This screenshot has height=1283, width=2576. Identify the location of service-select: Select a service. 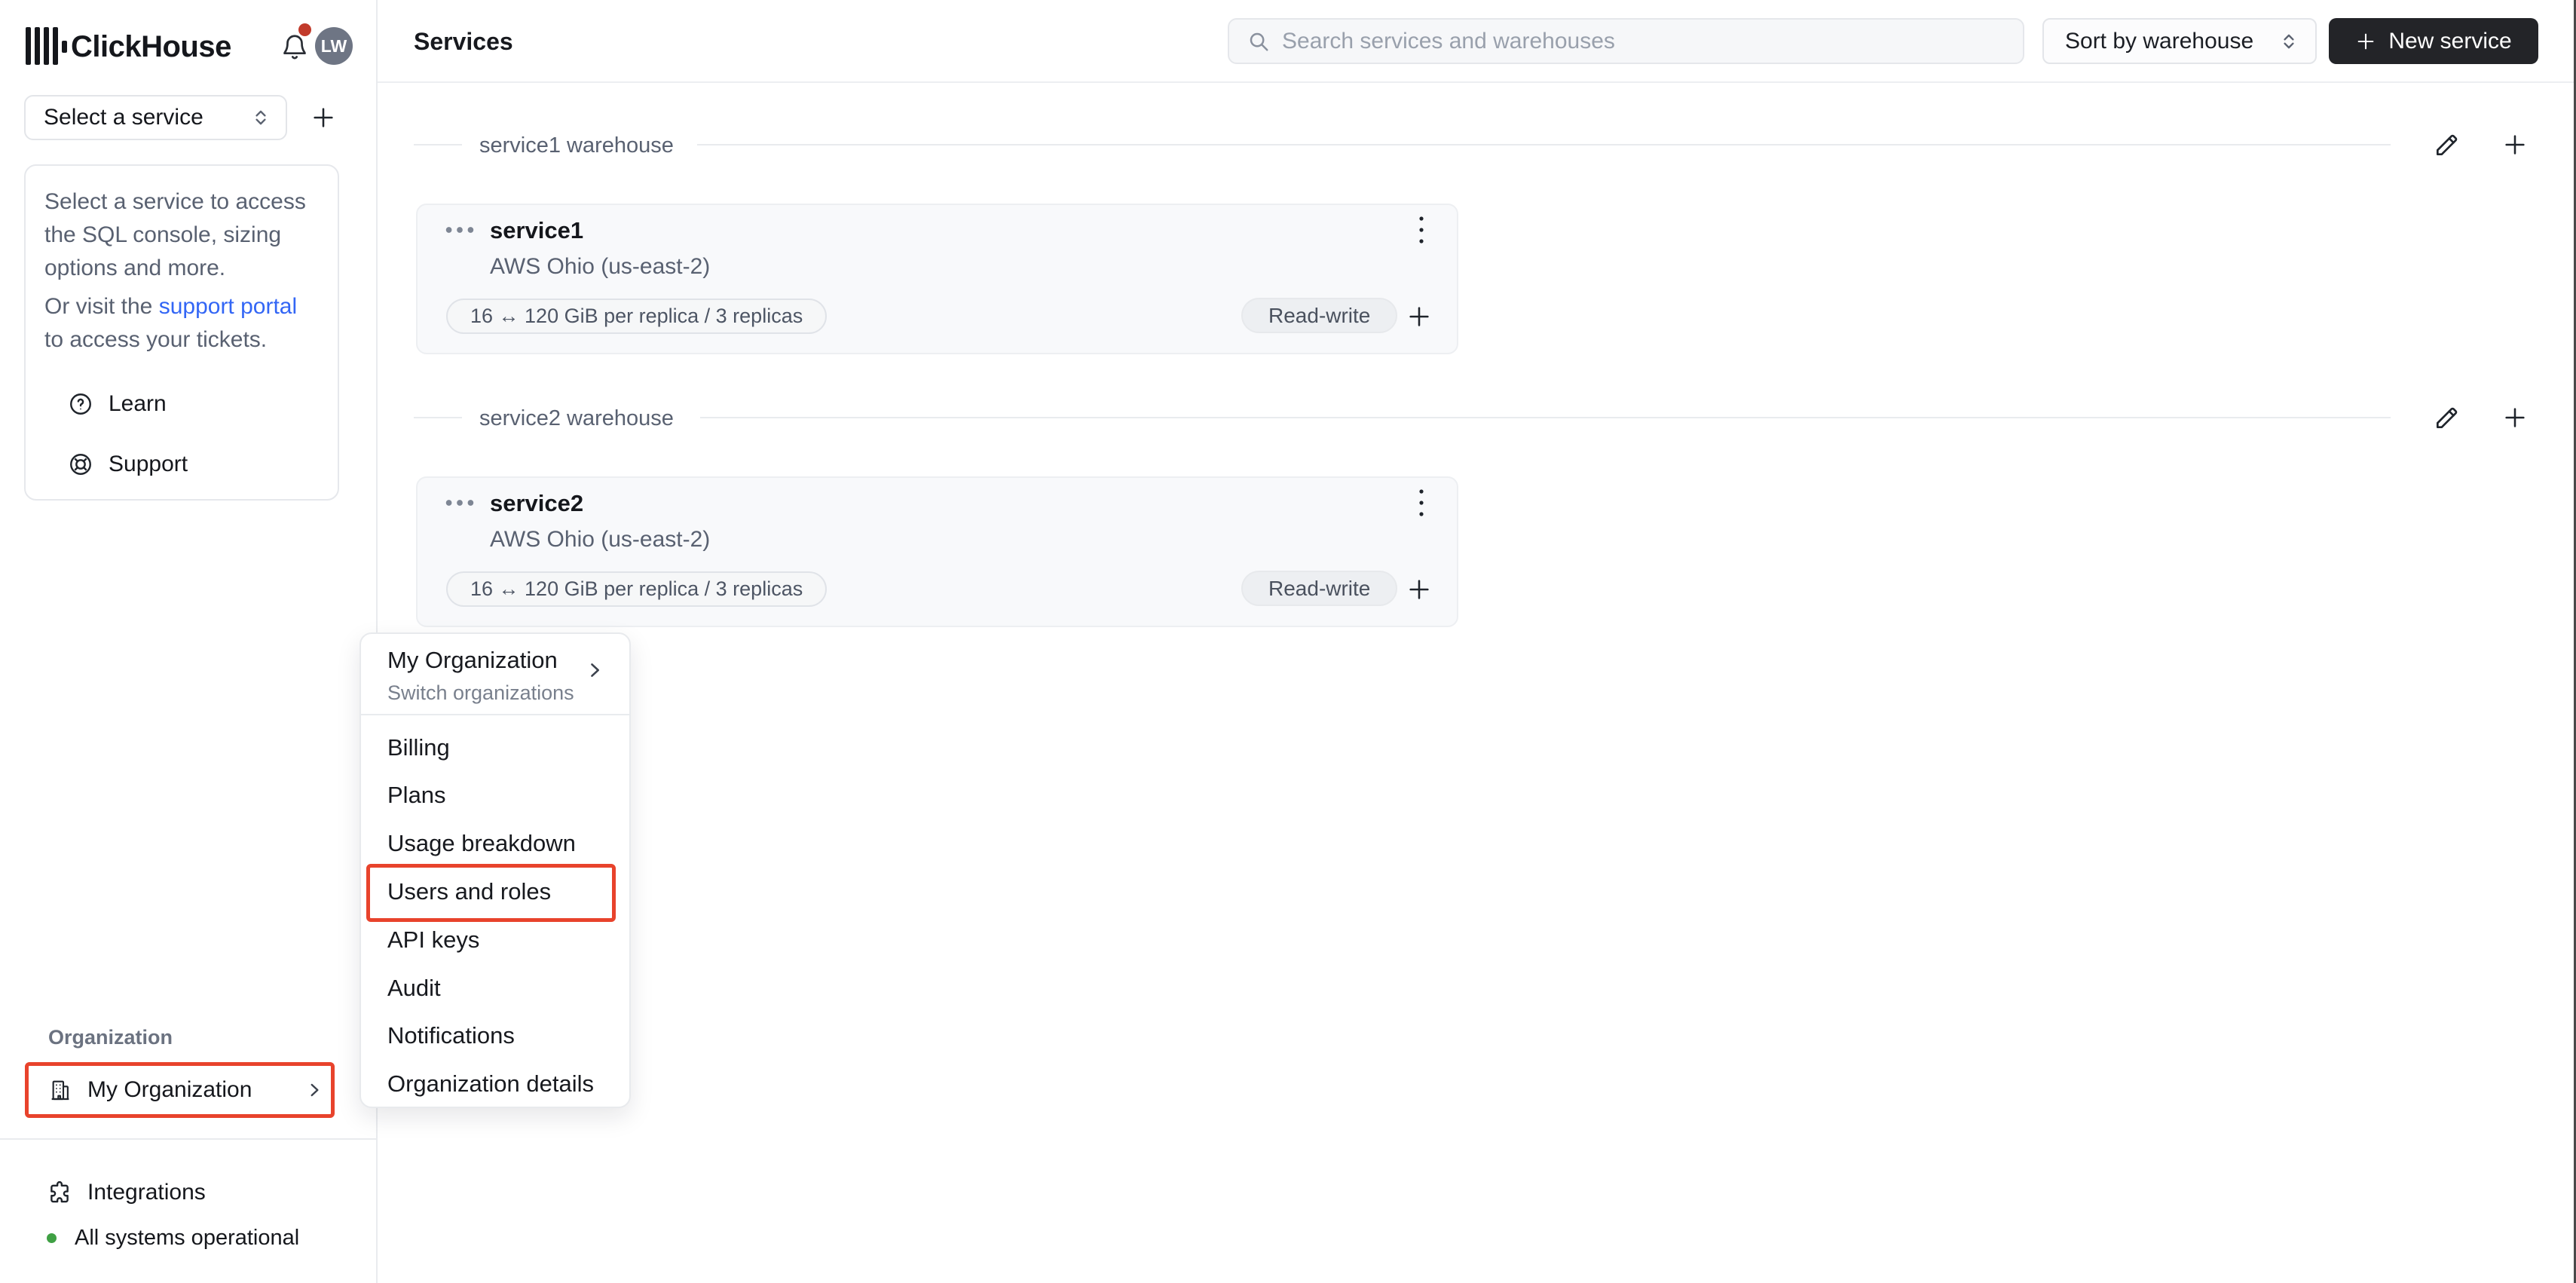
(155, 117).